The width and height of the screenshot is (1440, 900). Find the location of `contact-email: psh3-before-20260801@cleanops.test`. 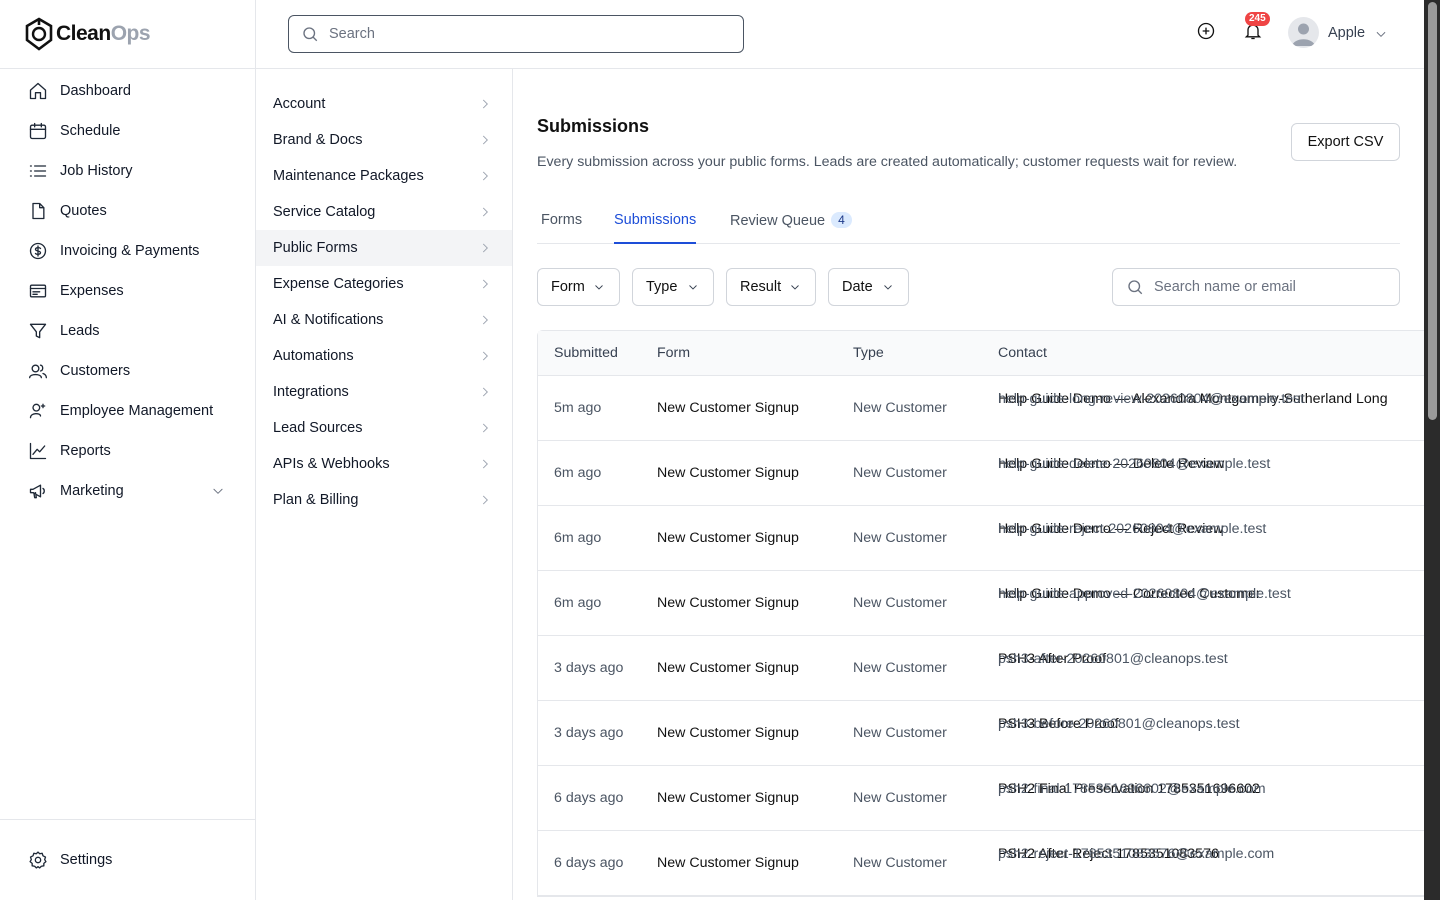

contact-email: psh3-before-20260801@cleanops.test is located at coordinates (1119, 724).